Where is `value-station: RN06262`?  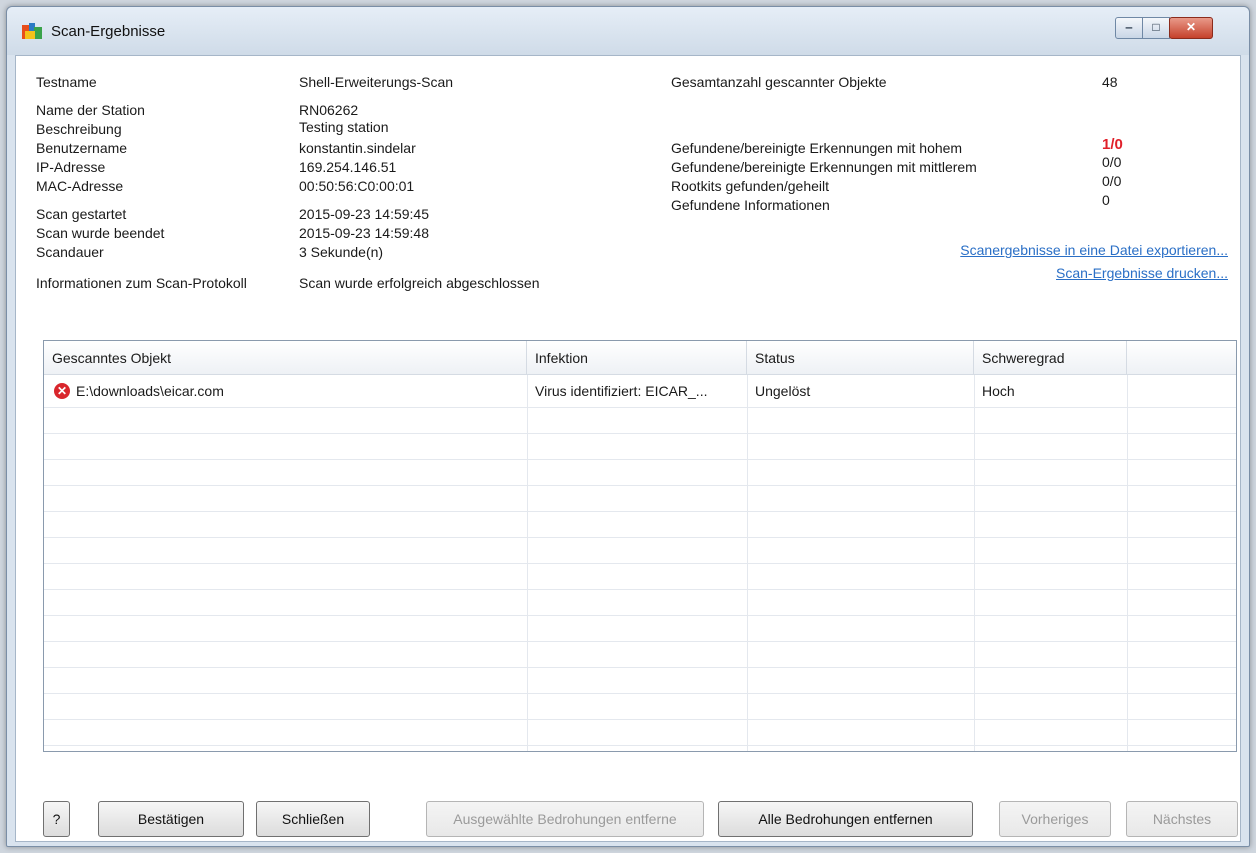 value-station: RN06262 is located at coordinates (329, 110).